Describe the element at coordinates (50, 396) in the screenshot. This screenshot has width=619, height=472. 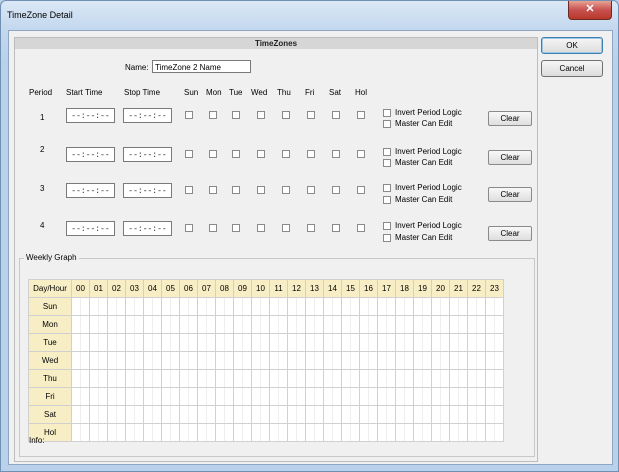
I see `graph-day-label: Fri` at that location.